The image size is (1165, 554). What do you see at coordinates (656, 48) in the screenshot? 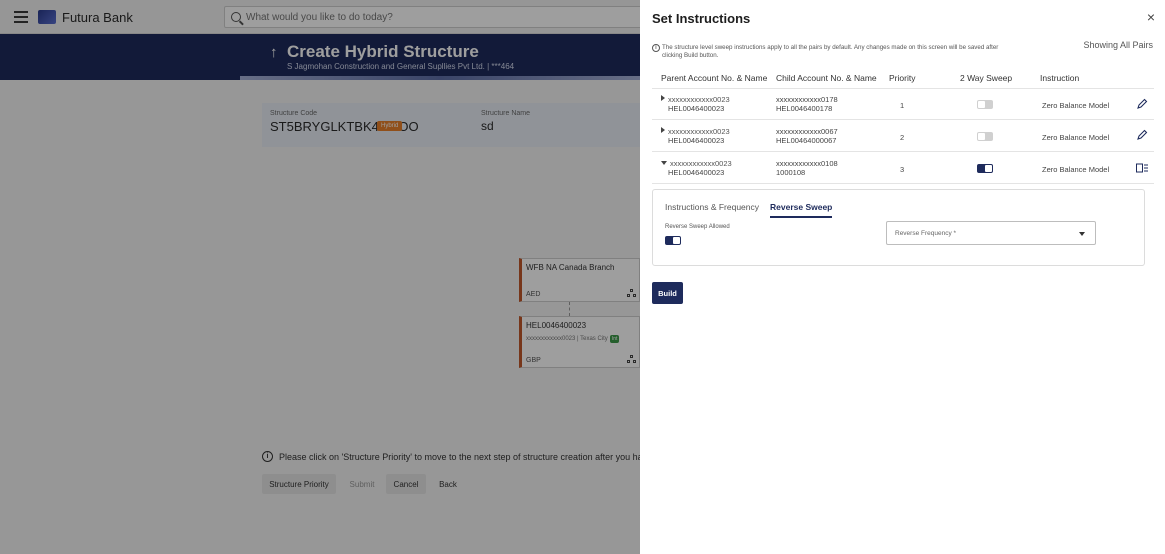
I see `info-icon: i` at bounding box center [656, 48].